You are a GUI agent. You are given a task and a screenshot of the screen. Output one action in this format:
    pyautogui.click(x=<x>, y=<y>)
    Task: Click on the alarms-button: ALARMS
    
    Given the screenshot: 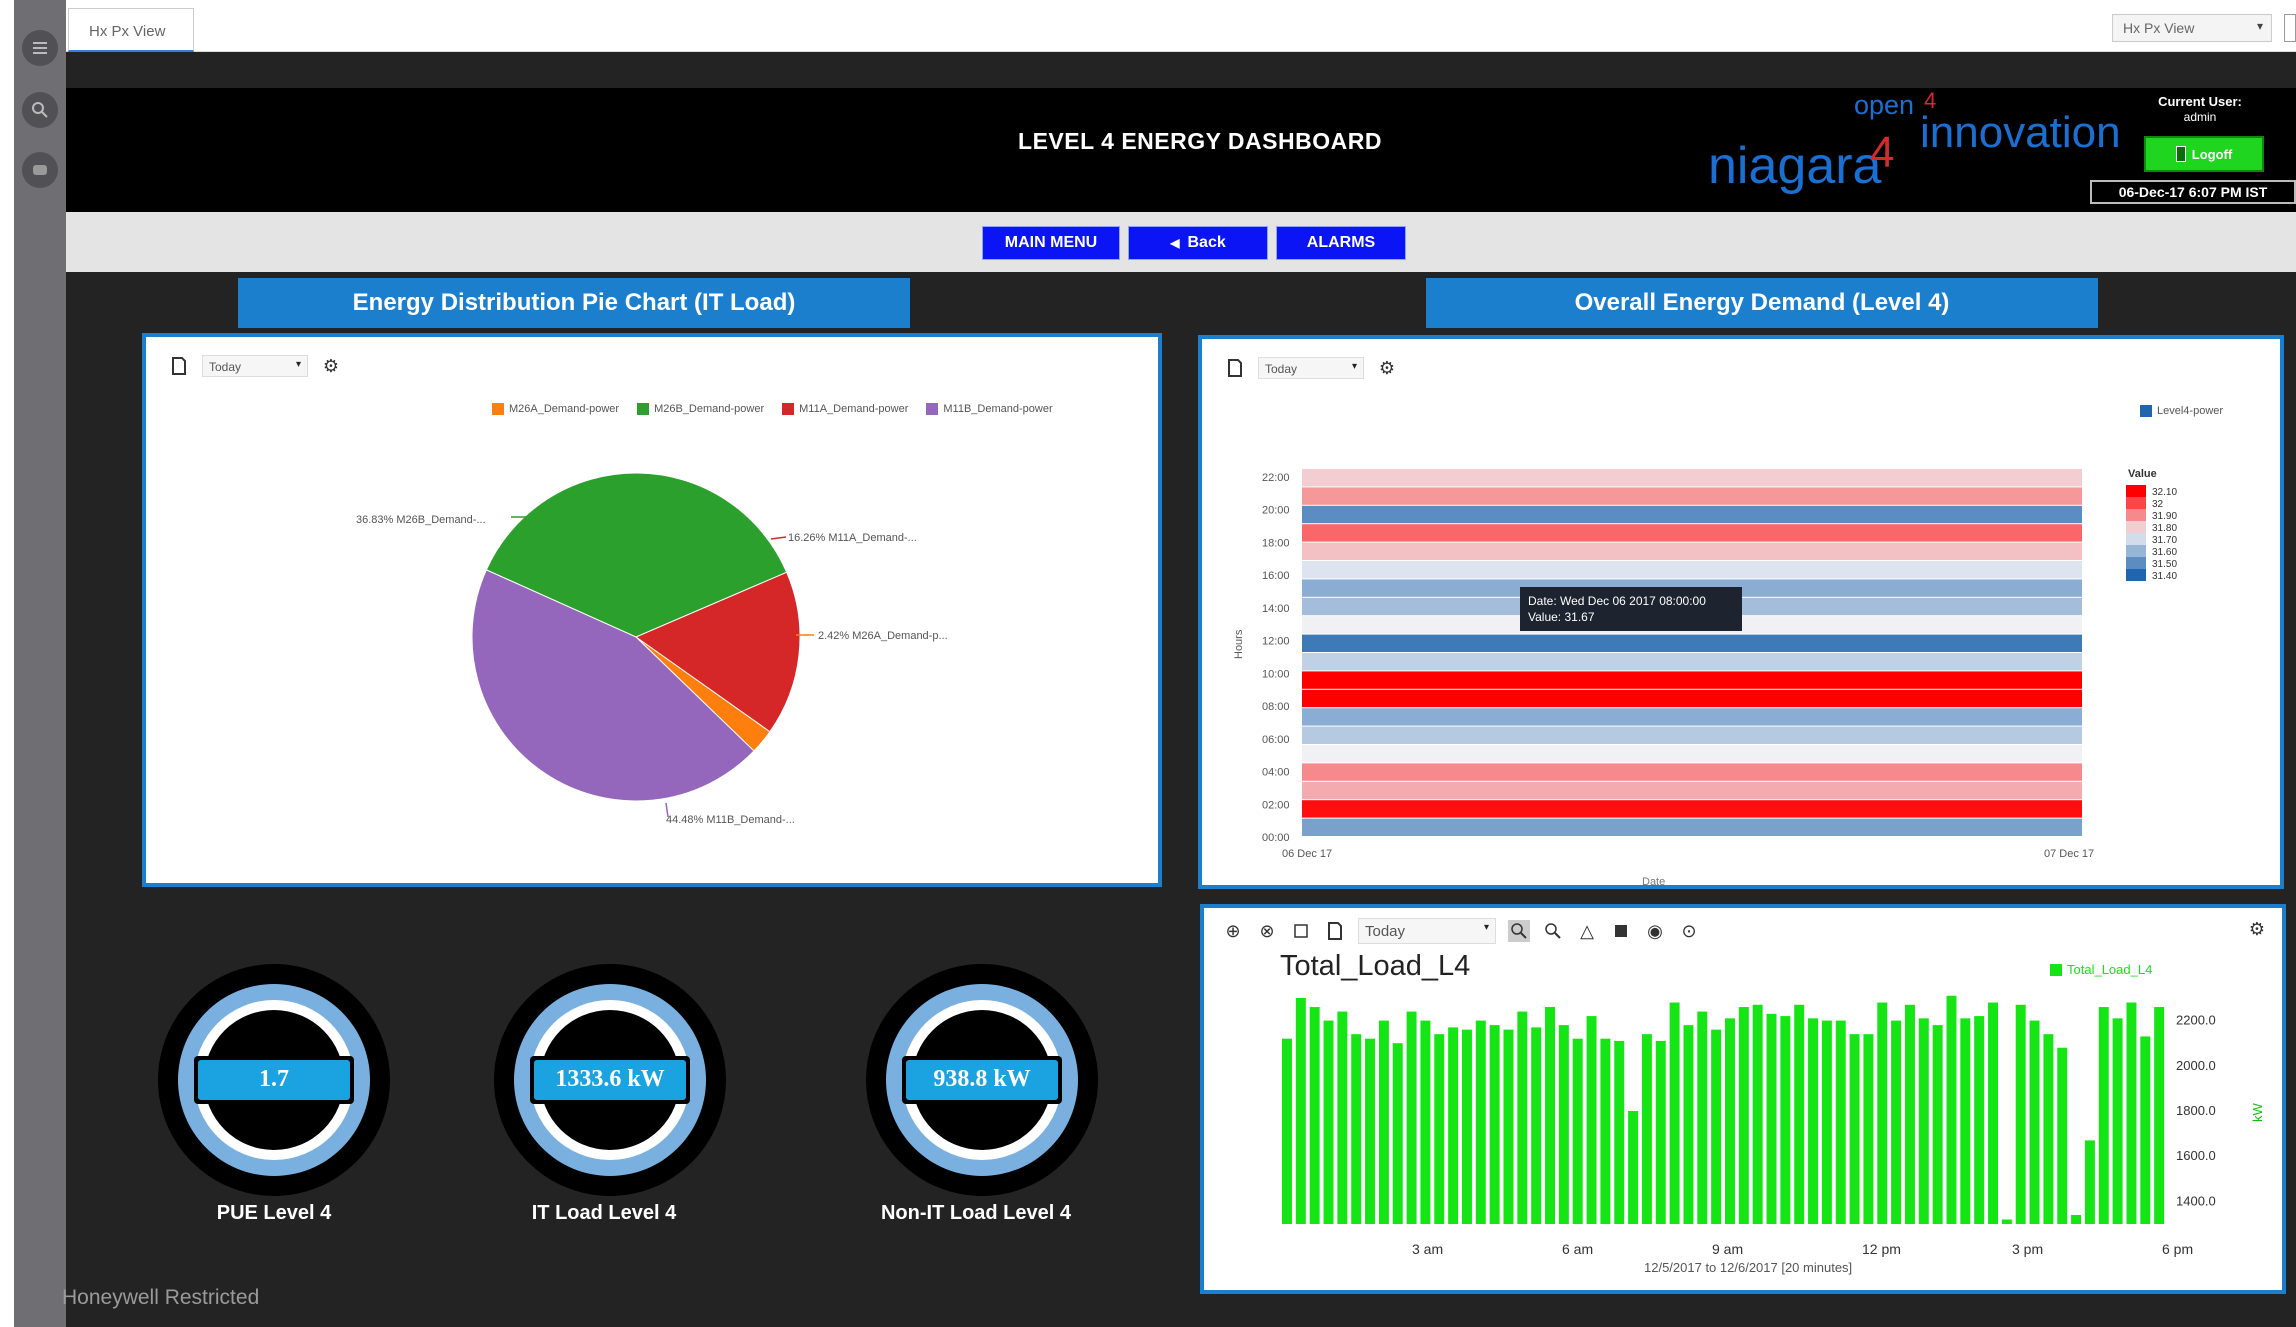 What is the action you would take?
    pyautogui.click(x=1341, y=243)
    